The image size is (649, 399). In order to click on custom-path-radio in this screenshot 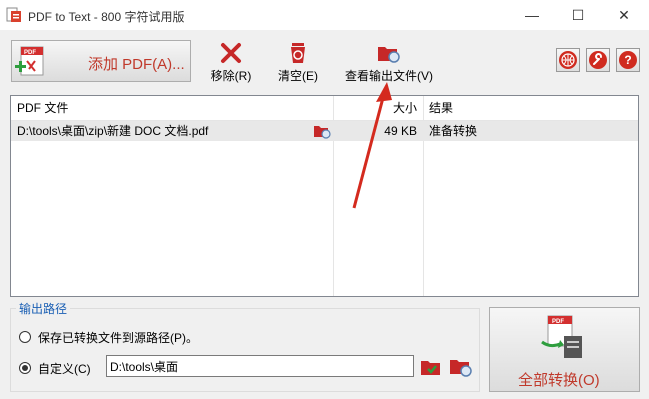, I will do `click(25, 368)`.